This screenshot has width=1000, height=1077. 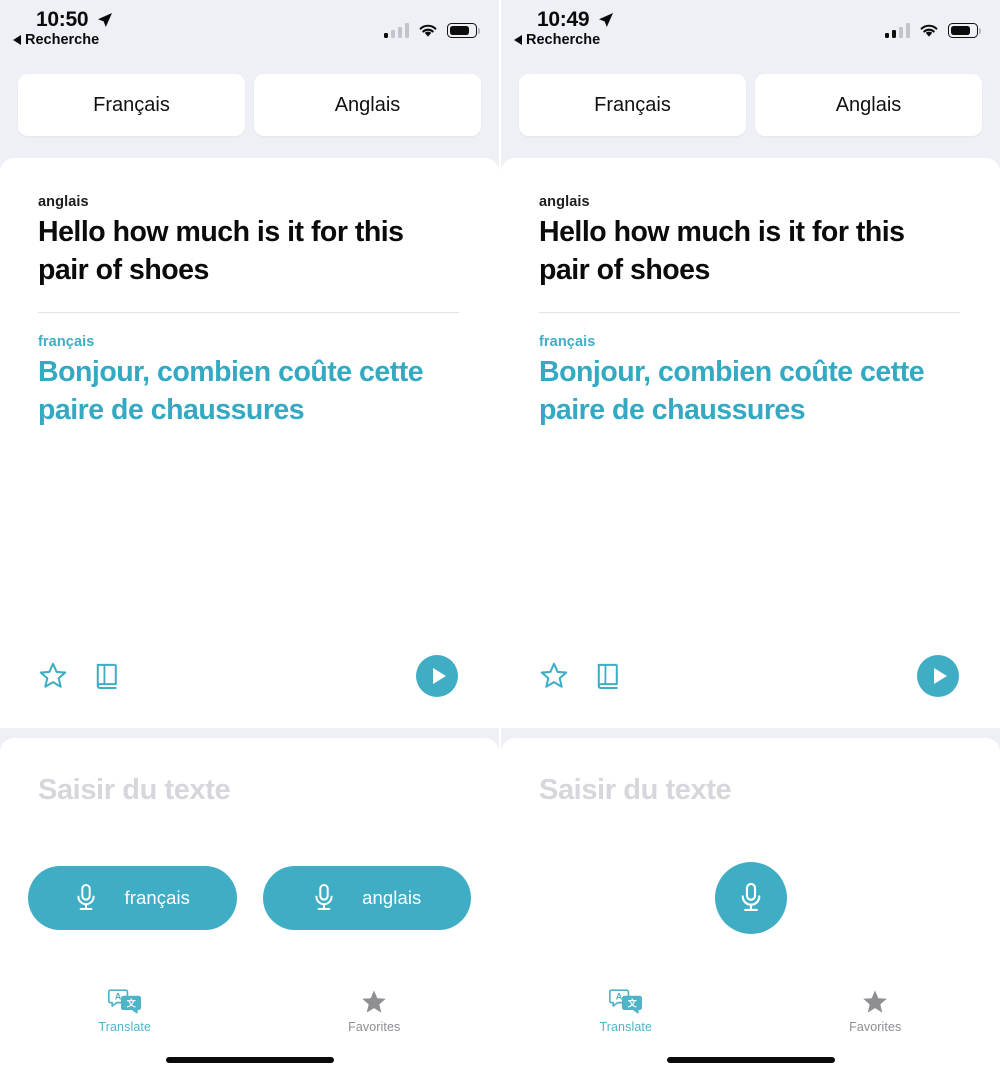 What do you see at coordinates (563, 19) in the screenshot?
I see `status-time: 10:49` at bounding box center [563, 19].